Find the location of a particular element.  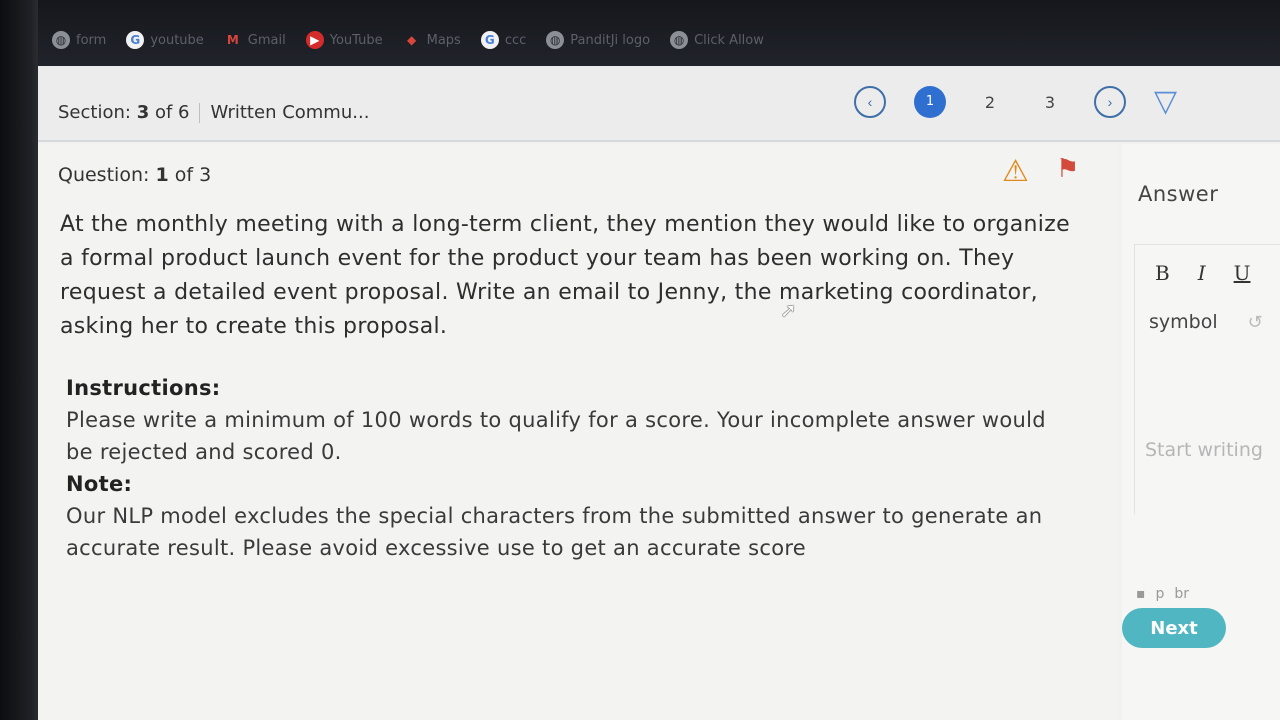

filter-icon: ▽ is located at coordinates (1165, 102).